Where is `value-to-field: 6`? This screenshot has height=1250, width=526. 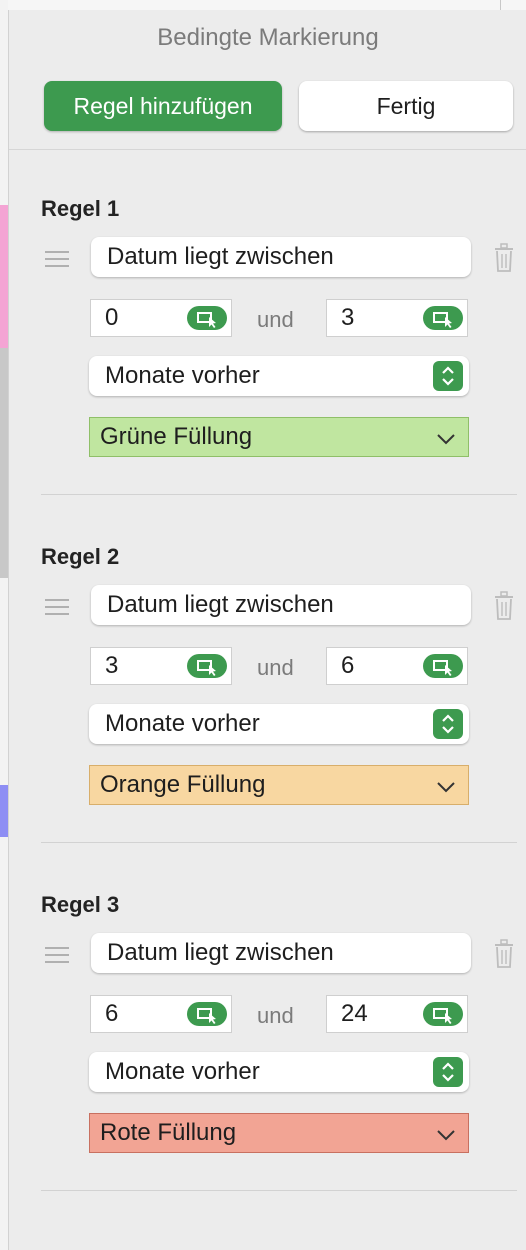
value-to-field: 6 is located at coordinates (397, 666).